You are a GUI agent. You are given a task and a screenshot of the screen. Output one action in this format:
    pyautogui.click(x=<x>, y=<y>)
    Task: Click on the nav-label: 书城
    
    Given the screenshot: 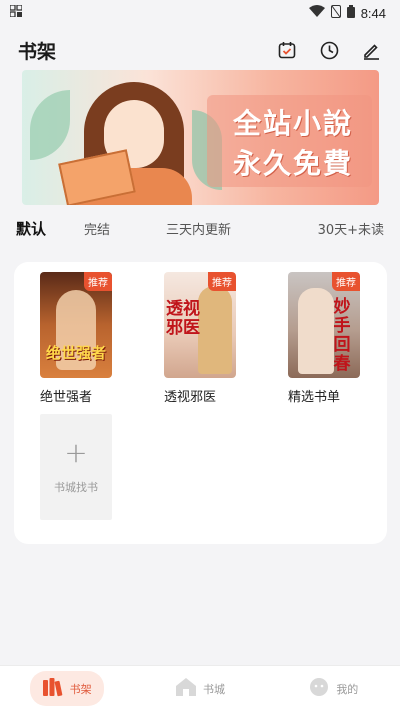 What is the action you would take?
    pyautogui.click(x=213, y=689)
    